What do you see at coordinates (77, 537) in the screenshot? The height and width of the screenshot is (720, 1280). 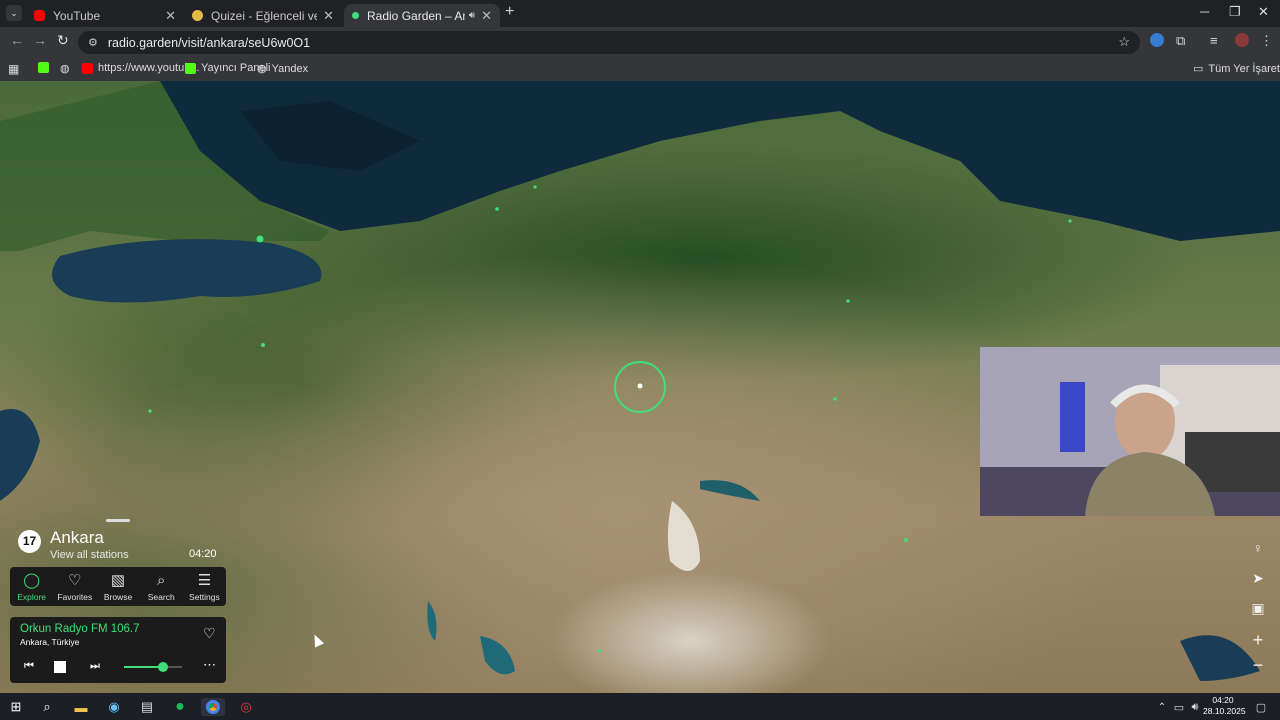 I see `city-name: Ankara` at bounding box center [77, 537].